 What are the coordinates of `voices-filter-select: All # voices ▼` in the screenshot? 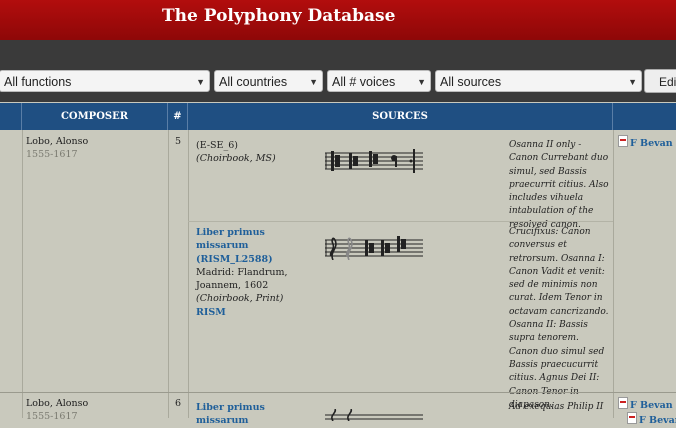 It's located at (379, 81).